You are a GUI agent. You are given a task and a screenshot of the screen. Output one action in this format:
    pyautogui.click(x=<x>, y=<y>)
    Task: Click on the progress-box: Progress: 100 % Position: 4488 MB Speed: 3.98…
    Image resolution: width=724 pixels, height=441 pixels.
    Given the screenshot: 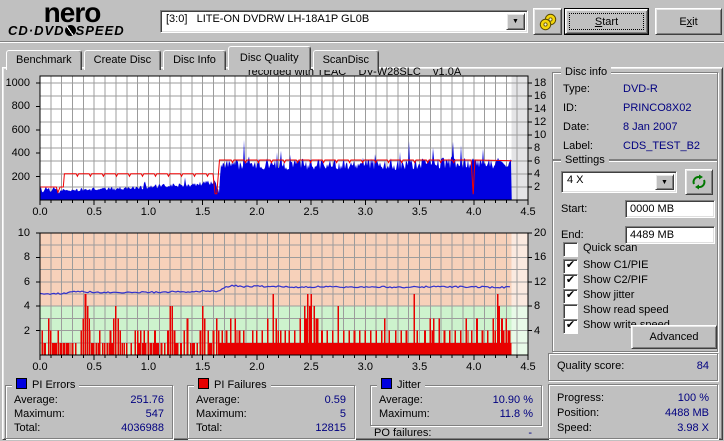 What is the action you would take?
    pyautogui.click(x=633, y=411)
    